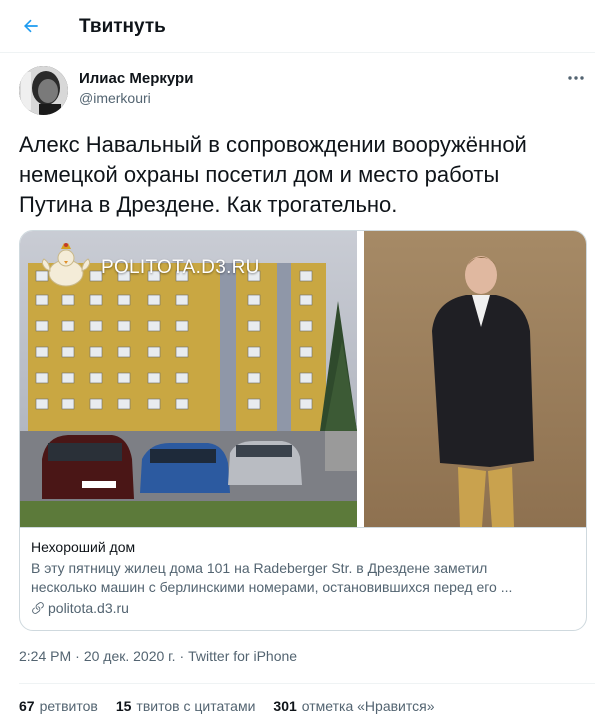 This screenshot has width=595, height=720. I want to click on back-button, so click(31, 26).